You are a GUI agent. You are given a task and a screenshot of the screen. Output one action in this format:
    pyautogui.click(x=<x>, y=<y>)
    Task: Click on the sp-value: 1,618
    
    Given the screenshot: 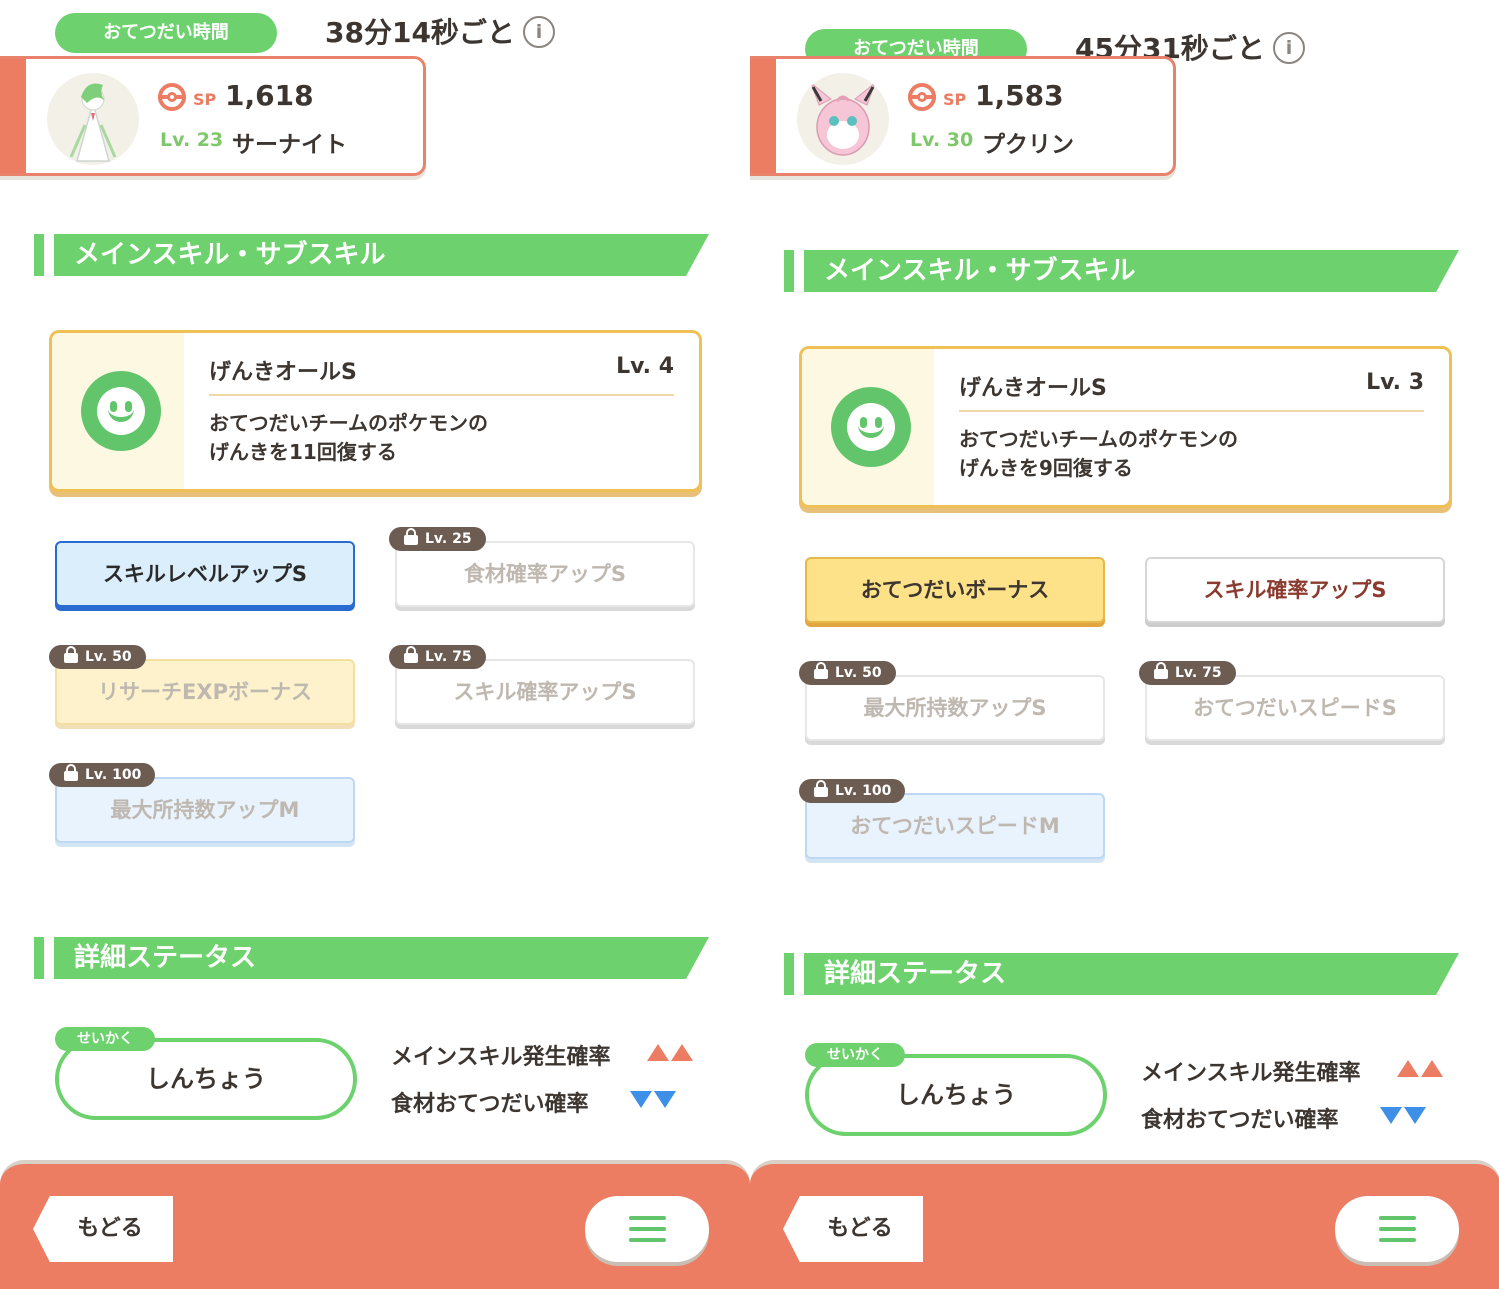 What is the action you would take?
    pyautogui.click(x=269, y=95)
    